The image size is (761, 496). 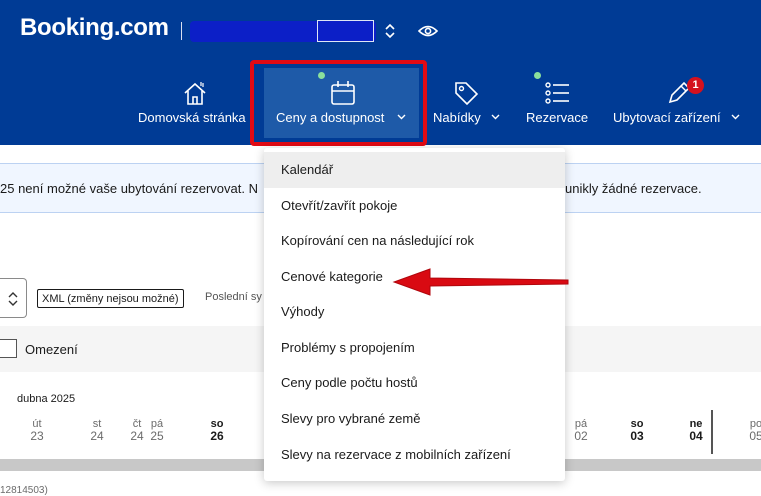 I want to click on day-number: 04, so click(x=696, y=436).